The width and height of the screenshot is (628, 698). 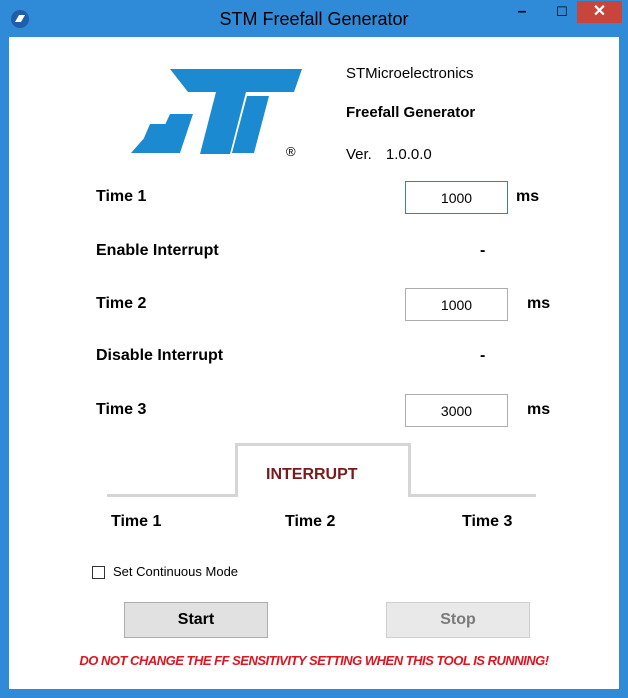 I want to click on maximize-button: ☐, so click(x=562, y=13).